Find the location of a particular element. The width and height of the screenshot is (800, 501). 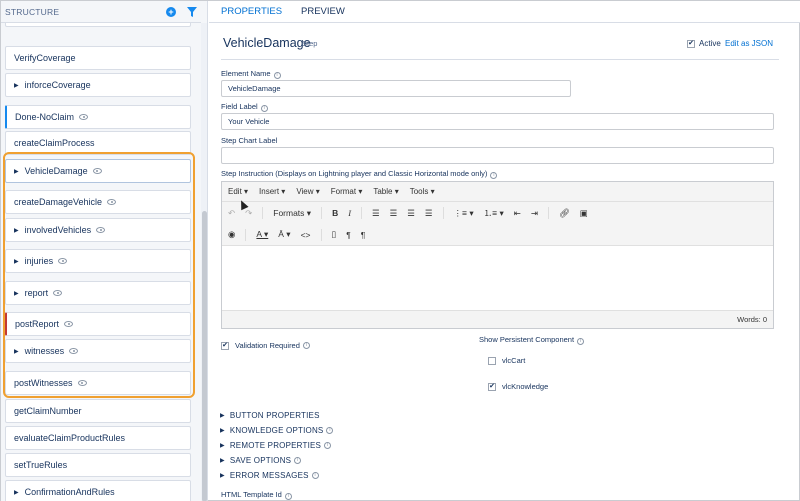

align-center-icon: ☰ is located at coordinates (394, 213).